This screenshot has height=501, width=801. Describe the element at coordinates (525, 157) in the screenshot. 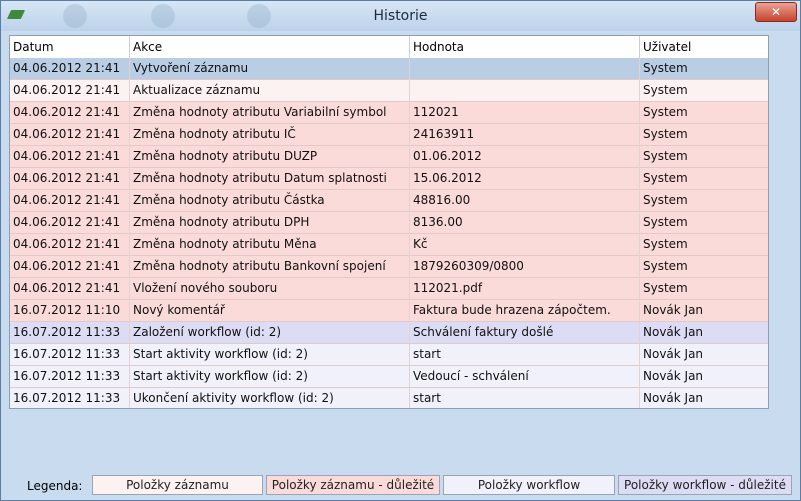

I see `cell-hodnota: 01.06.2012` at that location.